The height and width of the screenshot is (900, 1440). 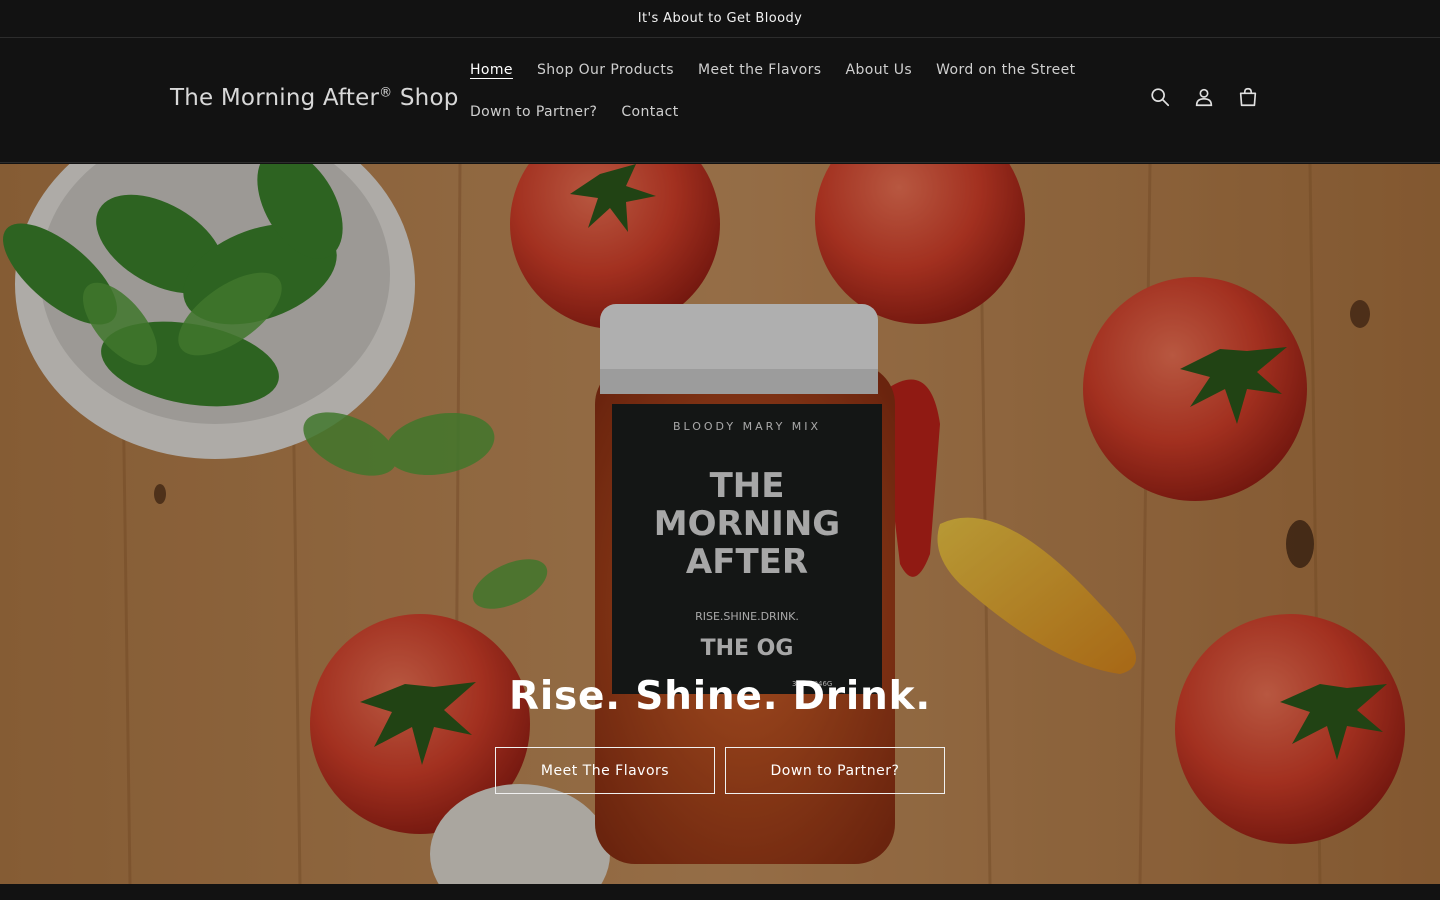 What do you see at coordinates (835, 770) in the screenshot?
I see `down-to-partner-button: Down to Partner?` at bounding box center [835, 770].